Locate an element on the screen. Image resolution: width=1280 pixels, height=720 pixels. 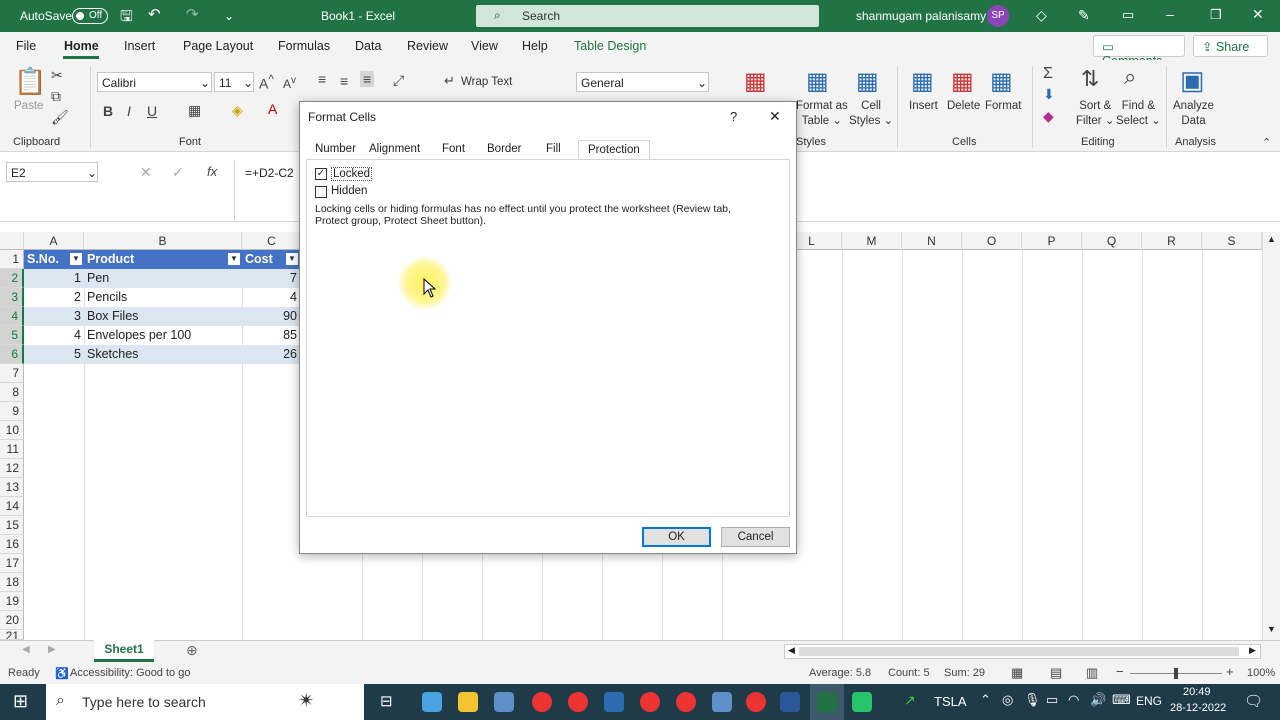
page-layout-view-icon: ▤ is located at coordinates (1056, 673).